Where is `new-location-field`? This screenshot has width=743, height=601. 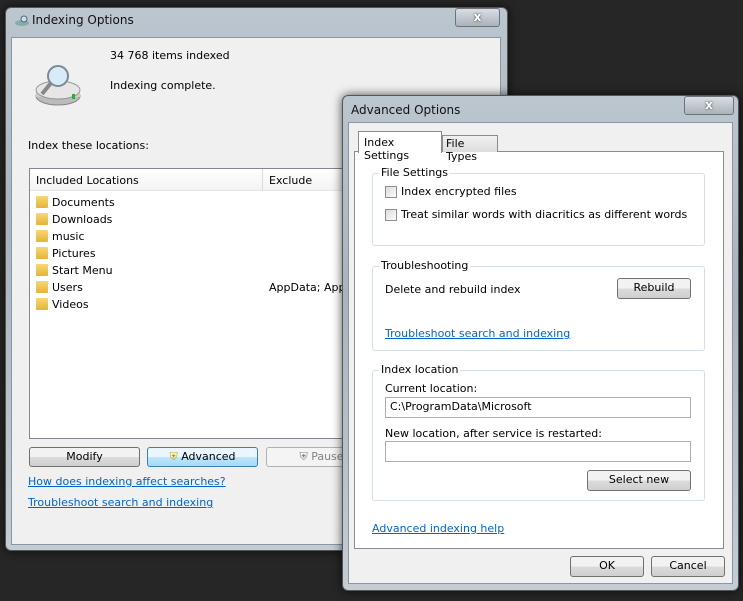 new-location-field is located at coordinates (538, 451).